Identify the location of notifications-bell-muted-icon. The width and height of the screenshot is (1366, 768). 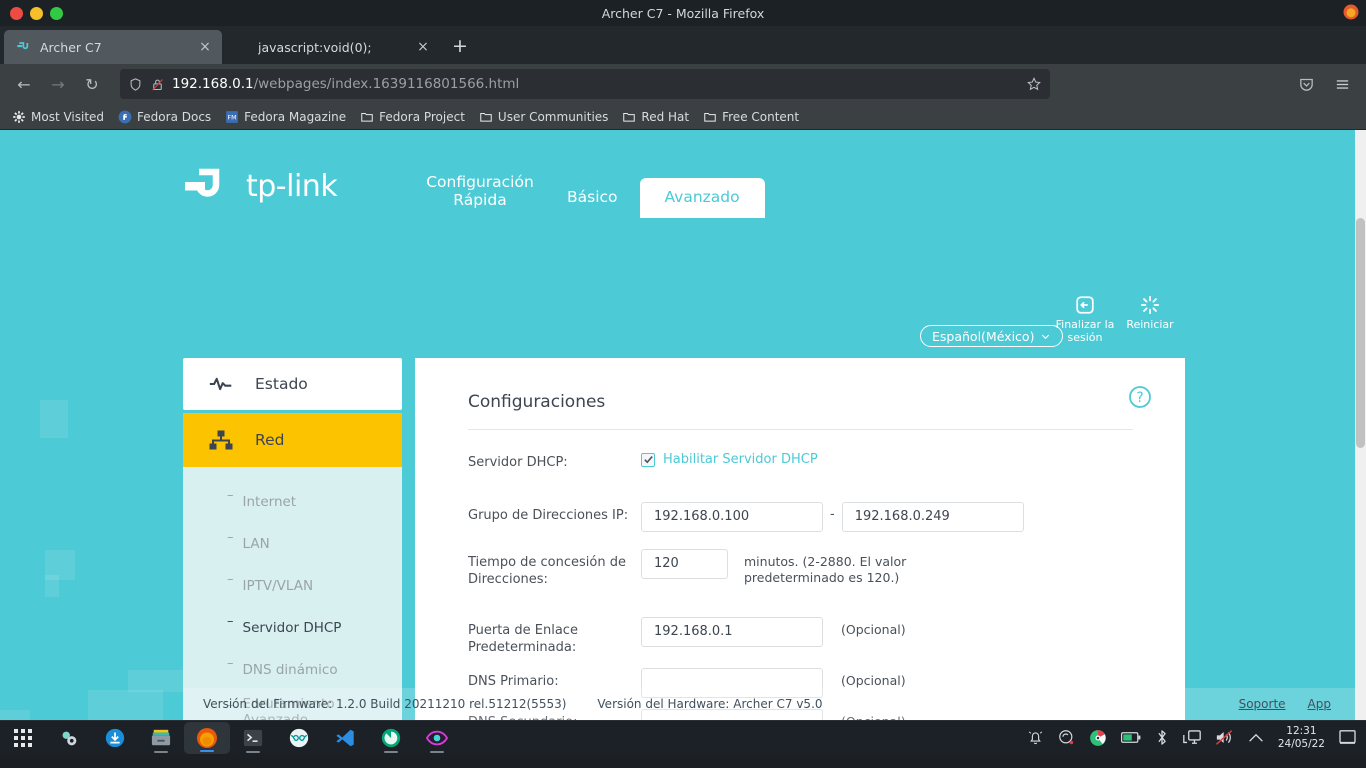
(1035, 737).